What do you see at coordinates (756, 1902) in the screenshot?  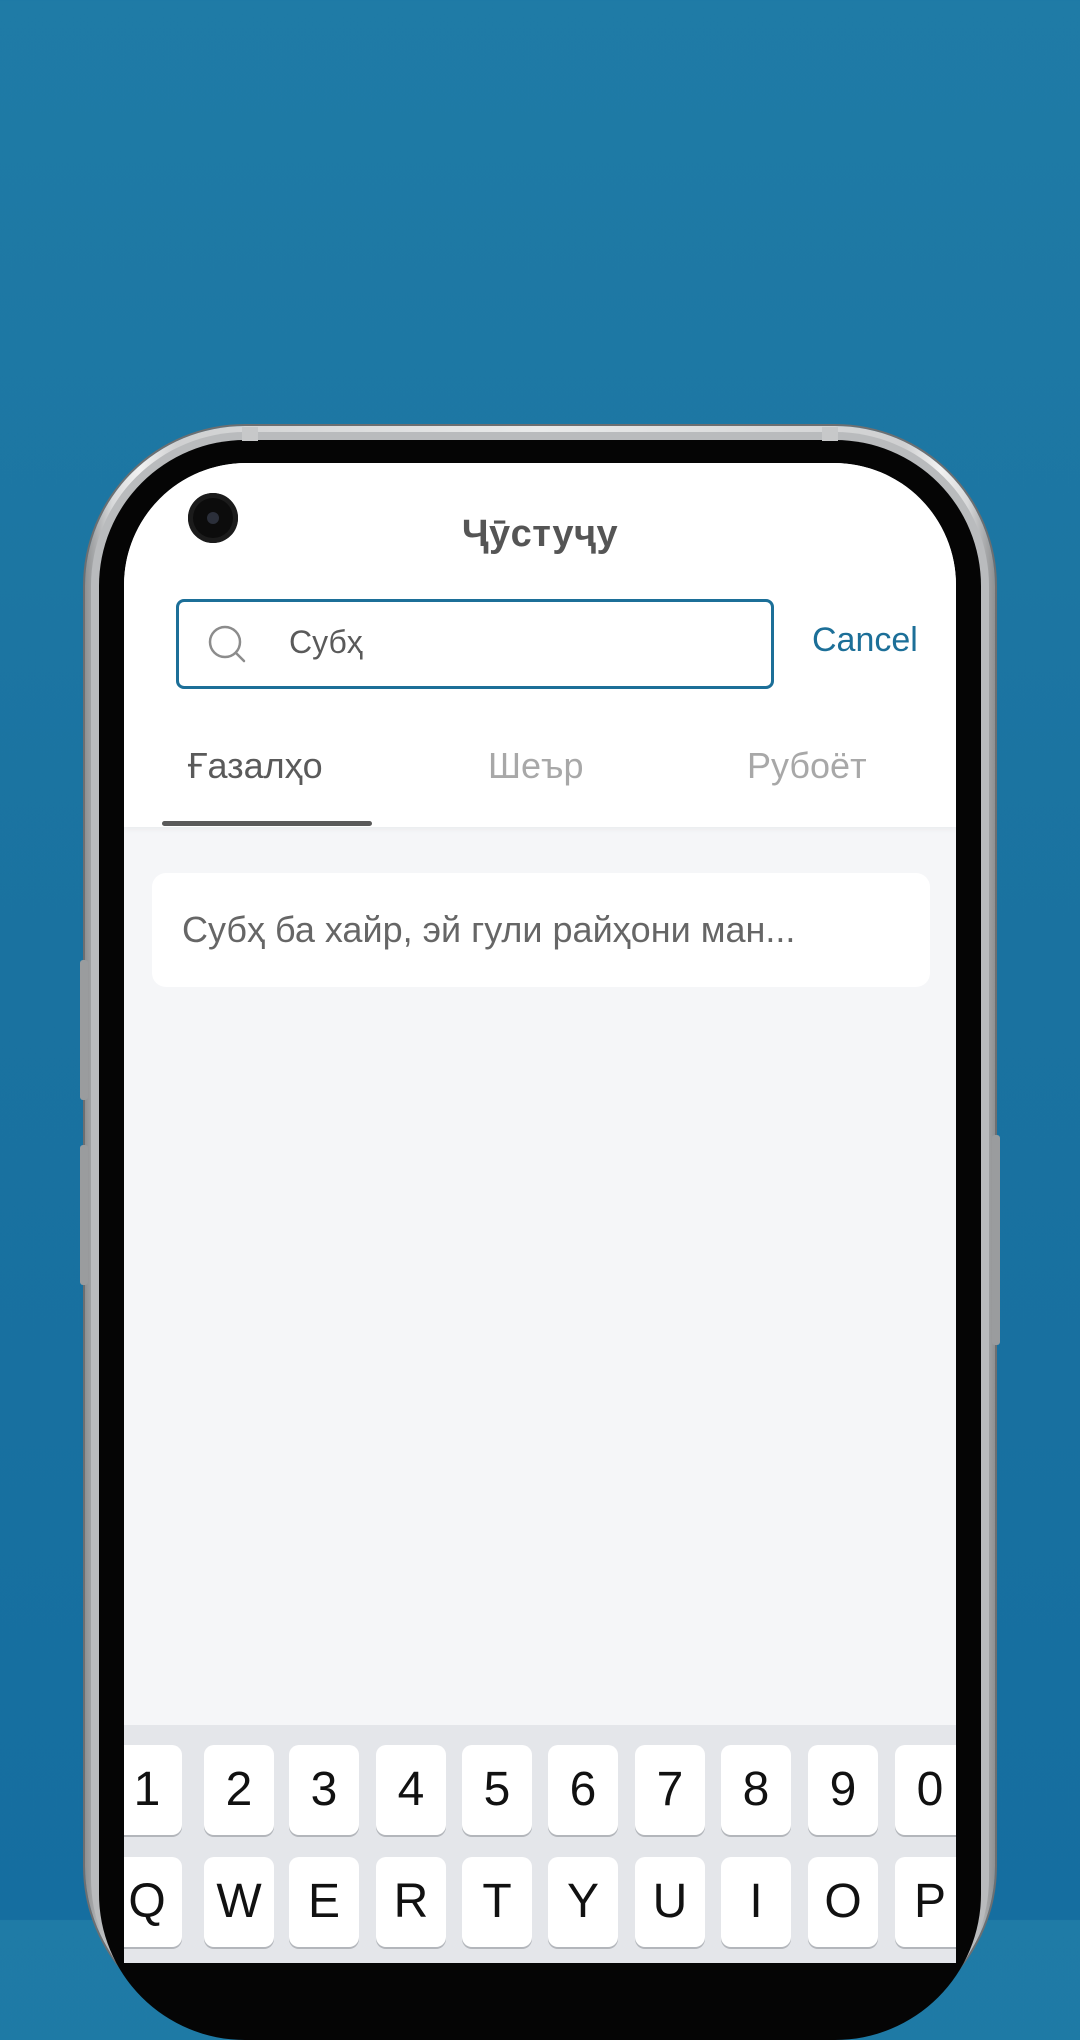 I see `key-i: I` at bounding box center [756, 1902].